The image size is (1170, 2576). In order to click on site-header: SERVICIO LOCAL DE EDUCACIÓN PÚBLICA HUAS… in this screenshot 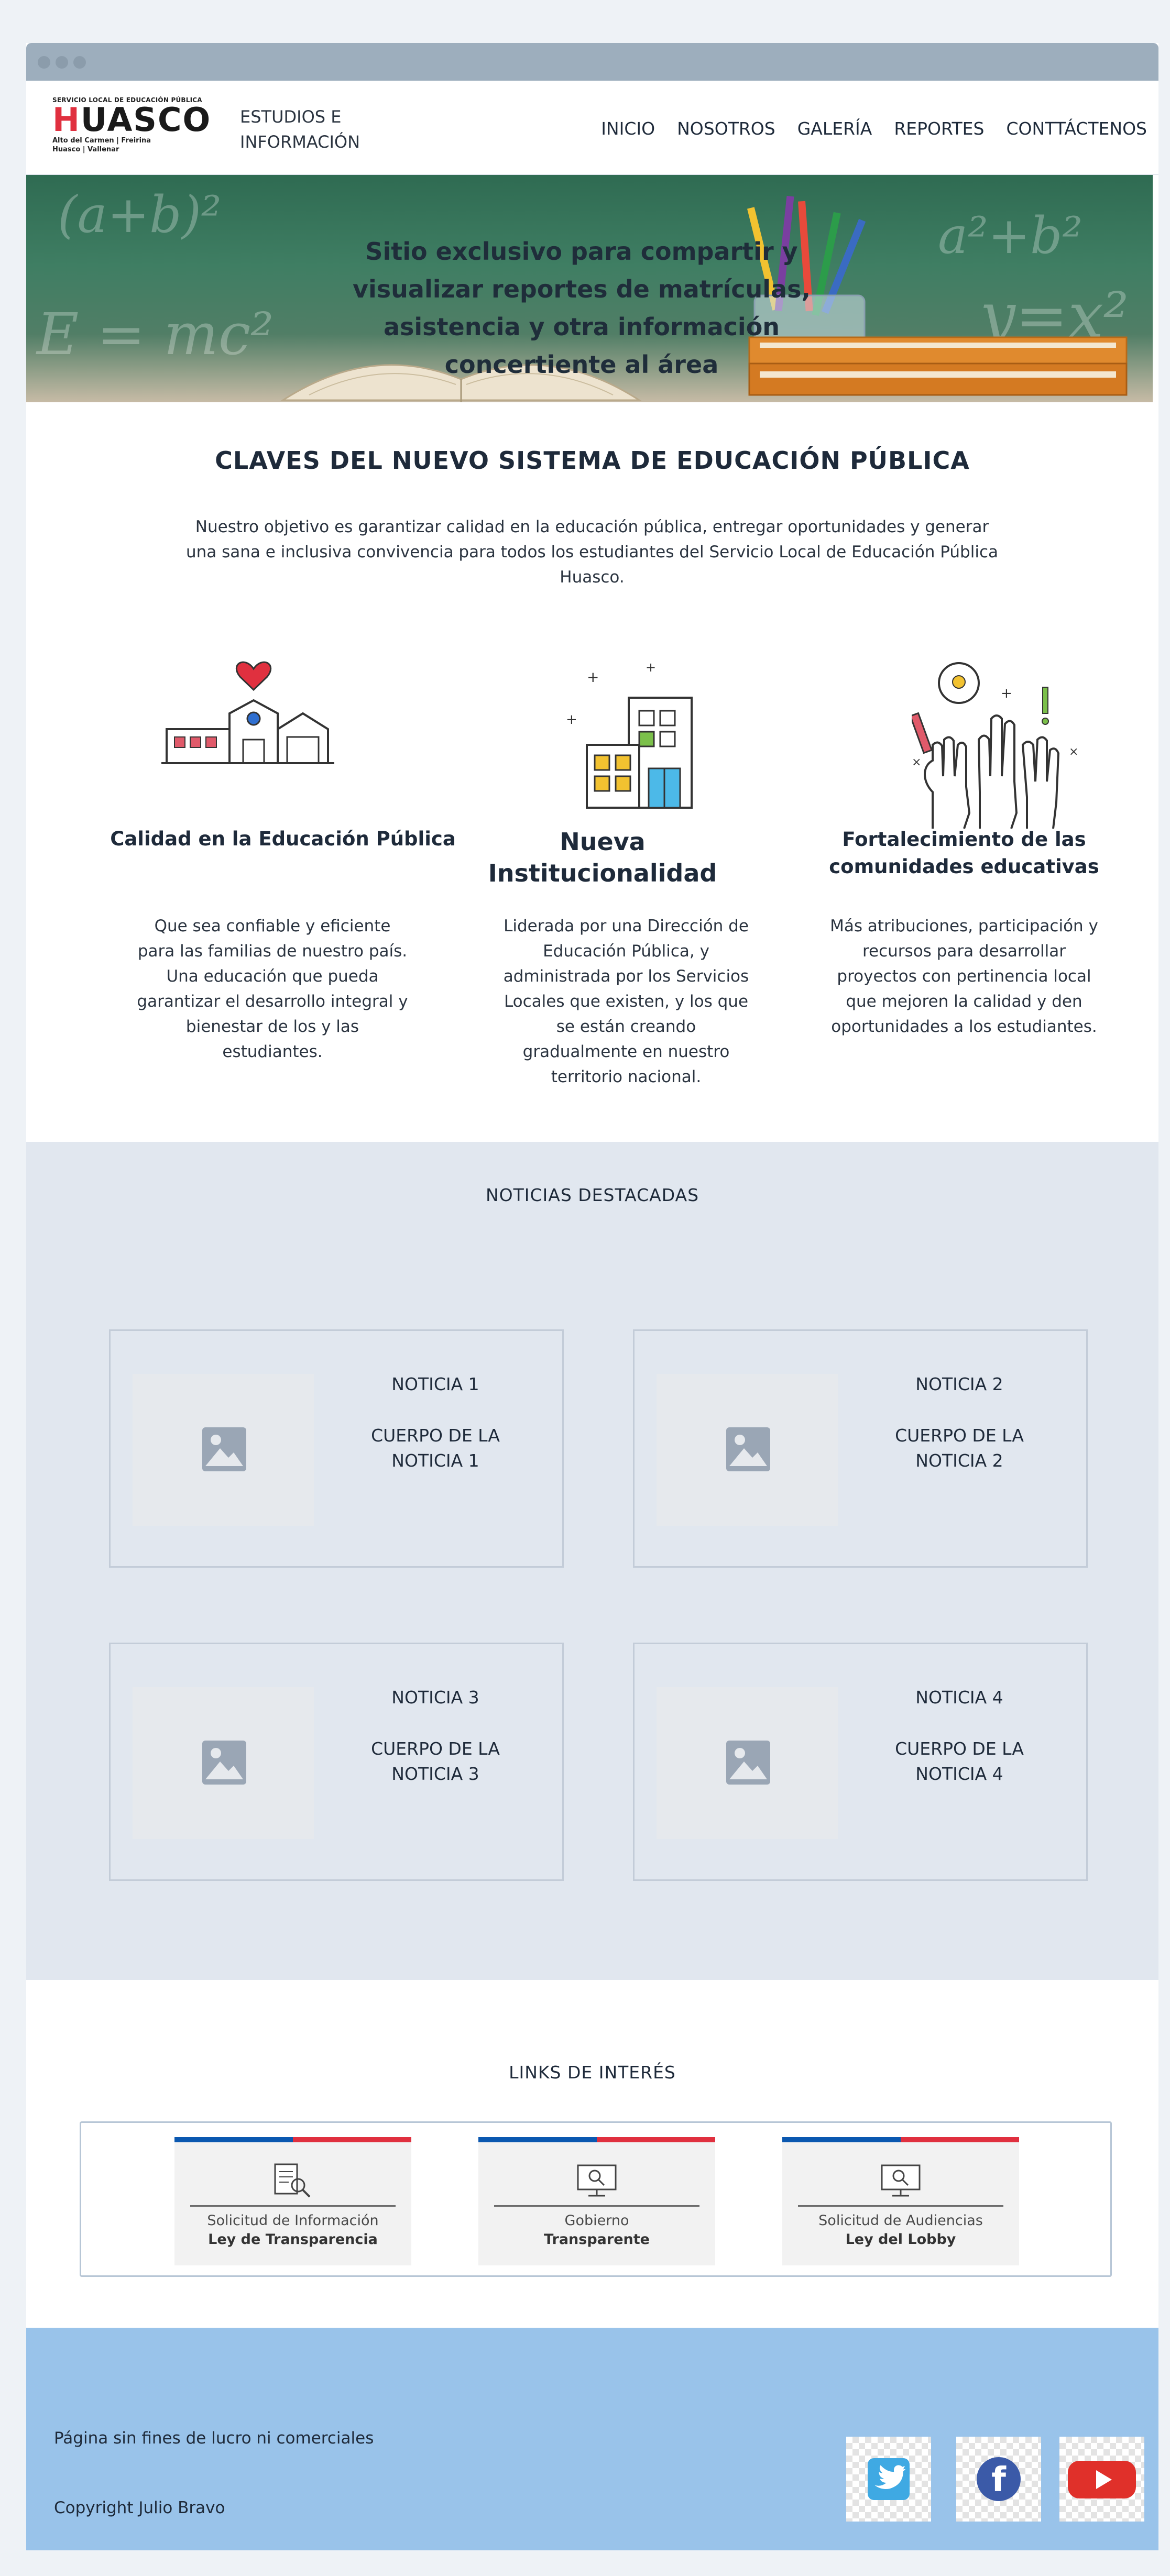, I will do `click(592, 128)`.